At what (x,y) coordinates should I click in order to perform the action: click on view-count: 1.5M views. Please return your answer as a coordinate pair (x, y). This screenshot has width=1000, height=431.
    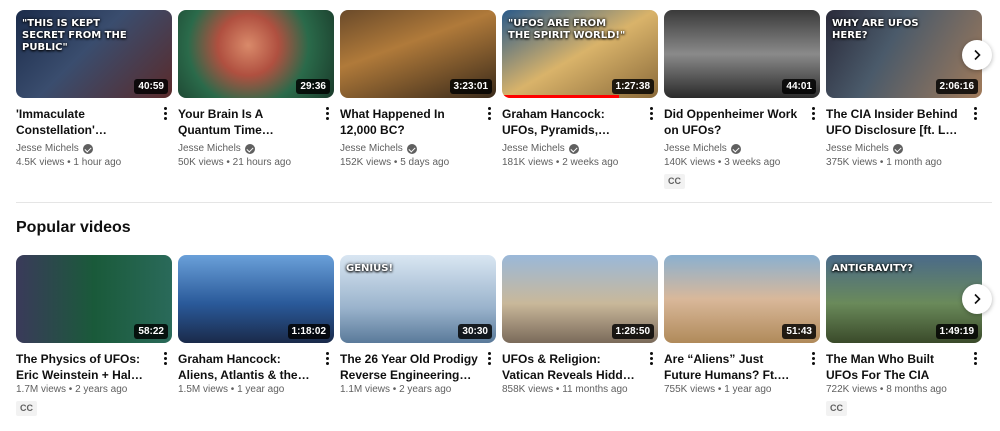
    Looking at the image, I should click on (203, 389).